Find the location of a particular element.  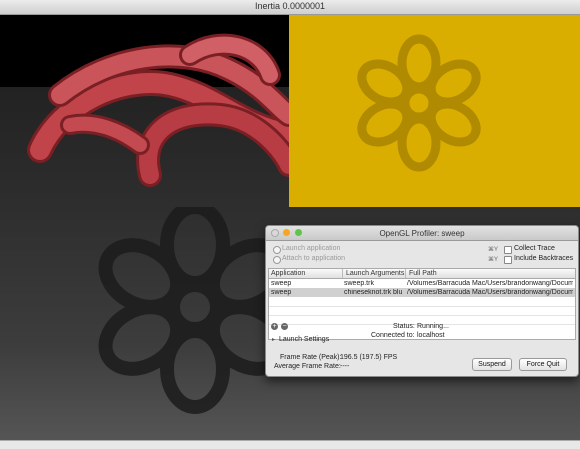

window-title: Inertia 0.0000001 is located at coordinates (290, 6).